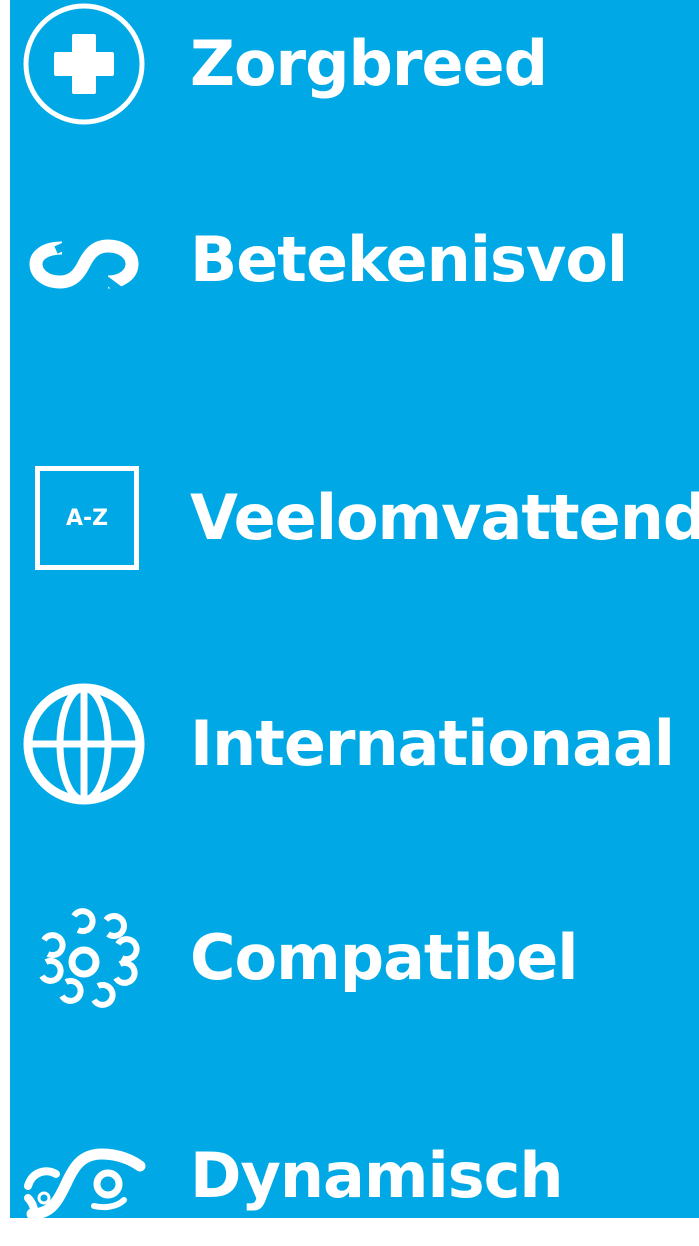 The height and width of the screenshot is (1246, 699). Describe the element at coordinates (384, 957) in the screenshot. I see `feature-label: Compatibel` at that location.